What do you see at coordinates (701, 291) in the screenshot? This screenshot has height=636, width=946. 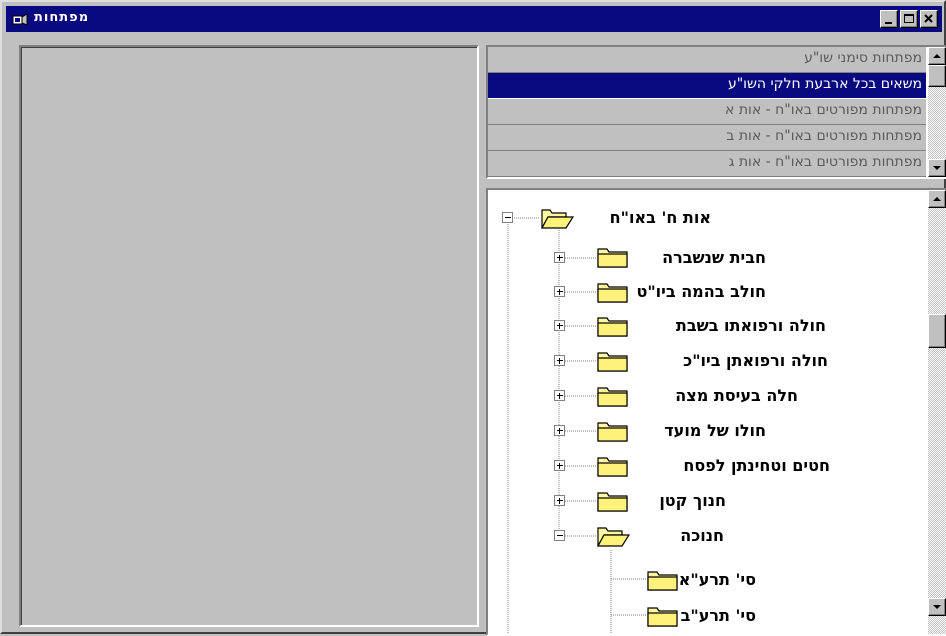 I see `tree-node: חולב בהמה ביו"ט` at bounding box center [701, 291].